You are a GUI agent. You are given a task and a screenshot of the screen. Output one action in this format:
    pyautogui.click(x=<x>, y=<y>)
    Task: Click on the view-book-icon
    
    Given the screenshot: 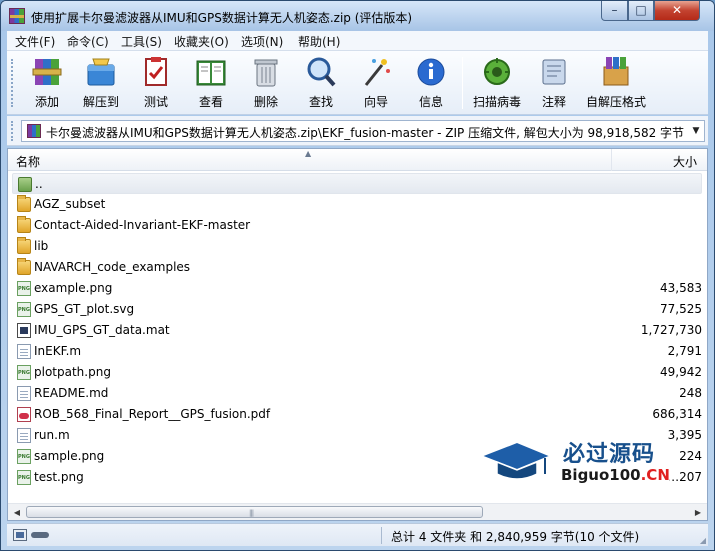 What is the action you would take?
    pyautogui.click(x=211, y=73)
    